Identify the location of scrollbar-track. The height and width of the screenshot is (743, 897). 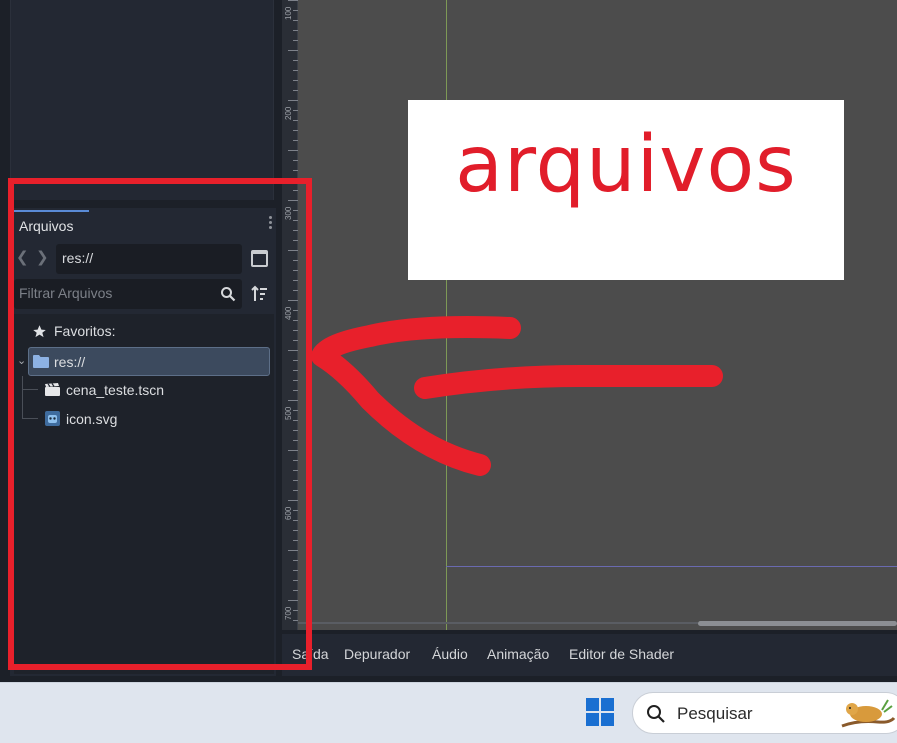
(498, 623).